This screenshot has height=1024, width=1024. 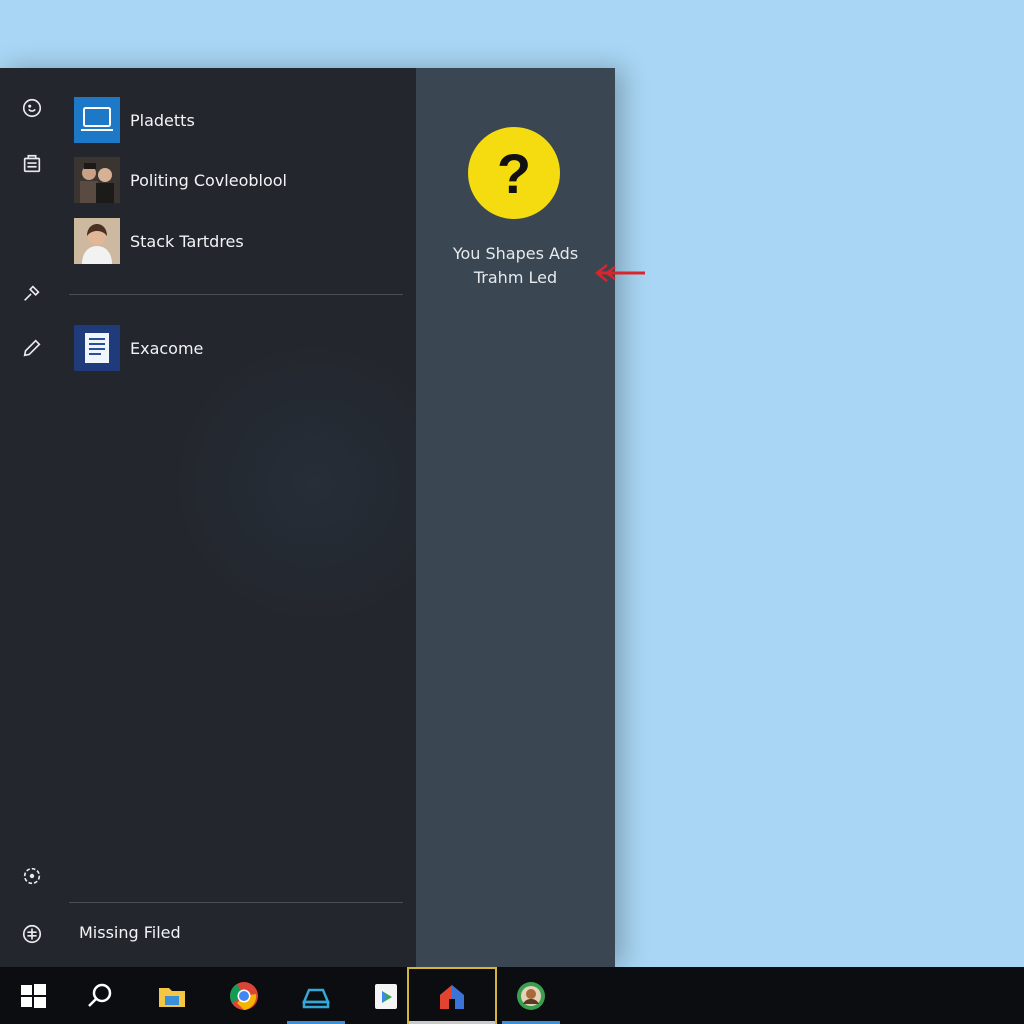 What do you see at coordinates (32, 348) in the screenshot?
I see `edit-icon` at bounding box center [32, 348].